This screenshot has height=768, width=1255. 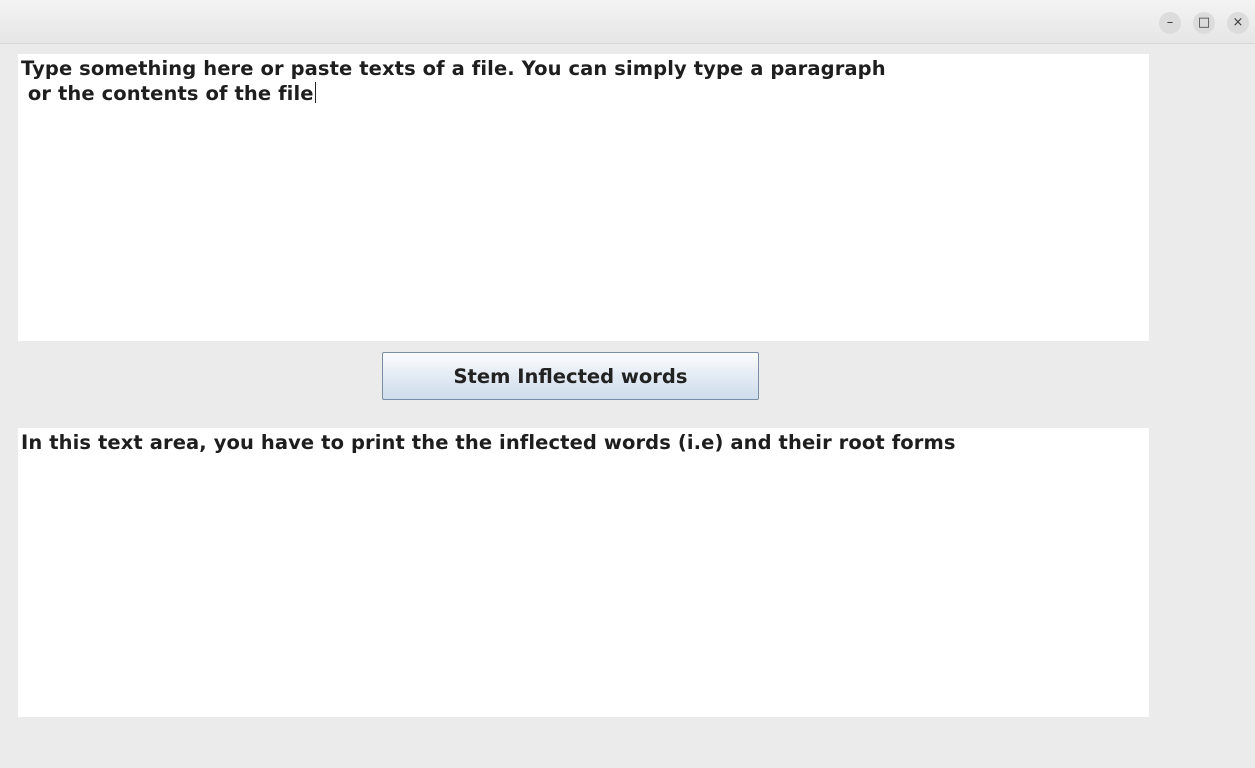 What do you see at coordinates (1170, 23) in the screenshot?
I see `minimize-icon: –` at bounding box center [1170, 23].